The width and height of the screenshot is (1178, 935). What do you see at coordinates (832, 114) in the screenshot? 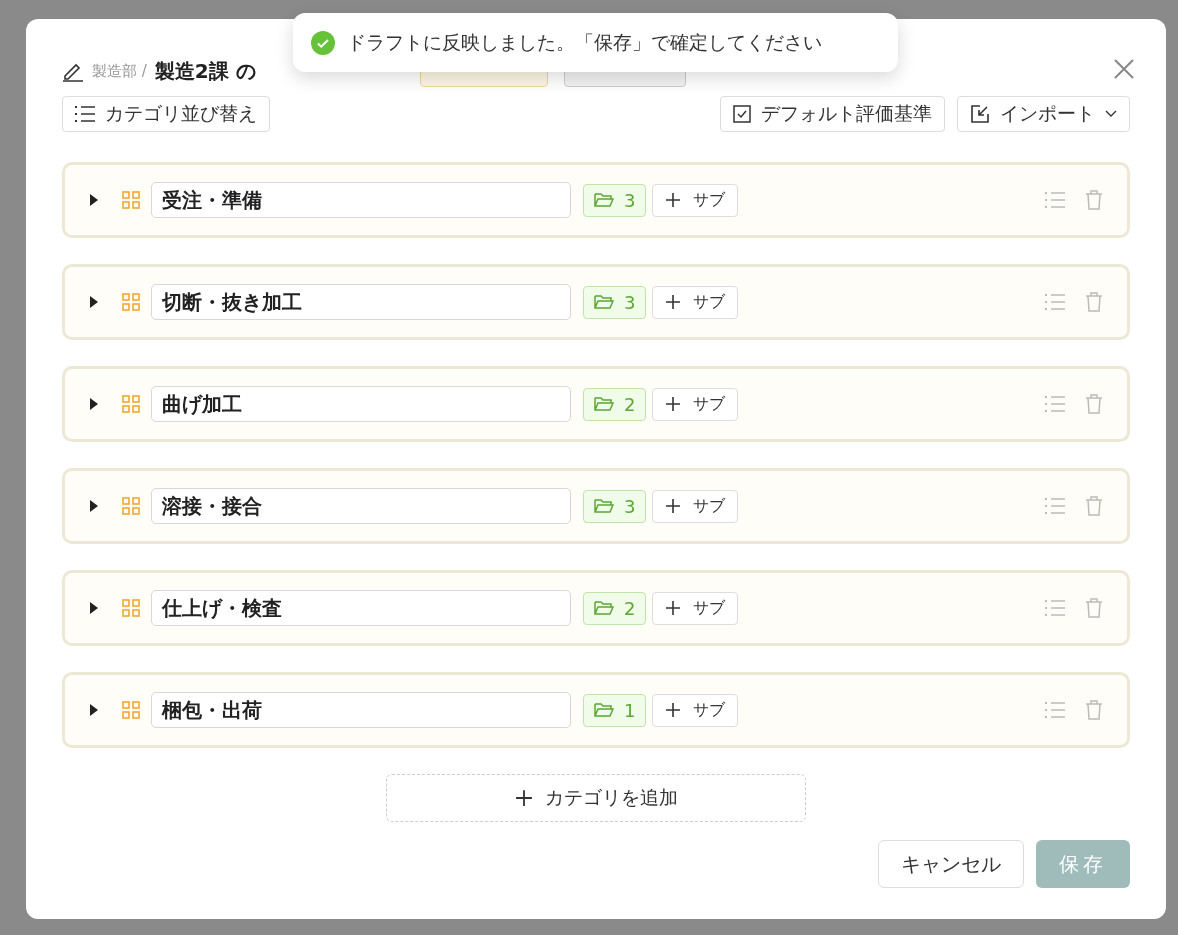
I see `default-criteria-button: デフォルト評価基準` at bounding box center [832, 114].